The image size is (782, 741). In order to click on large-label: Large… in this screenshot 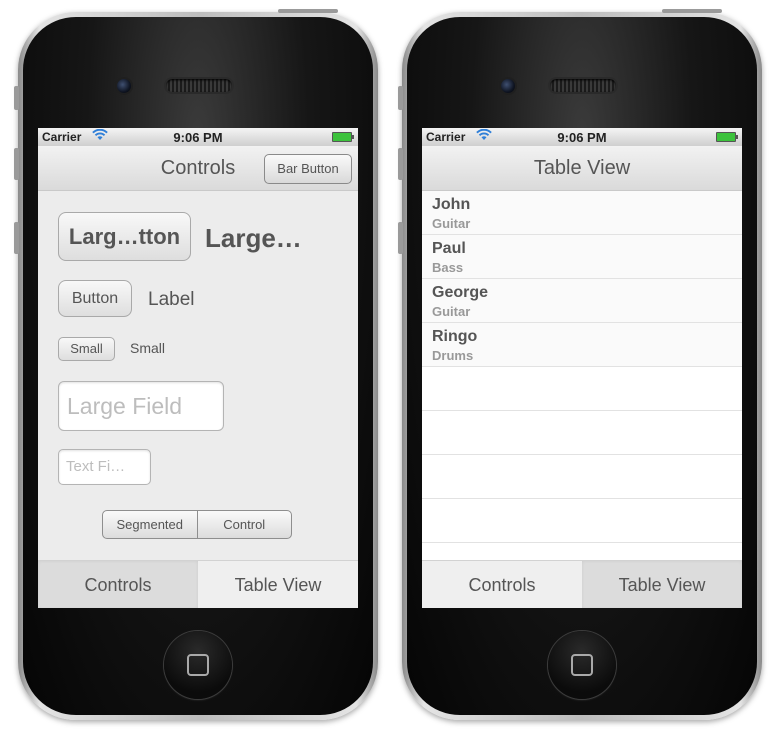, I will do `click(253, 238)`.